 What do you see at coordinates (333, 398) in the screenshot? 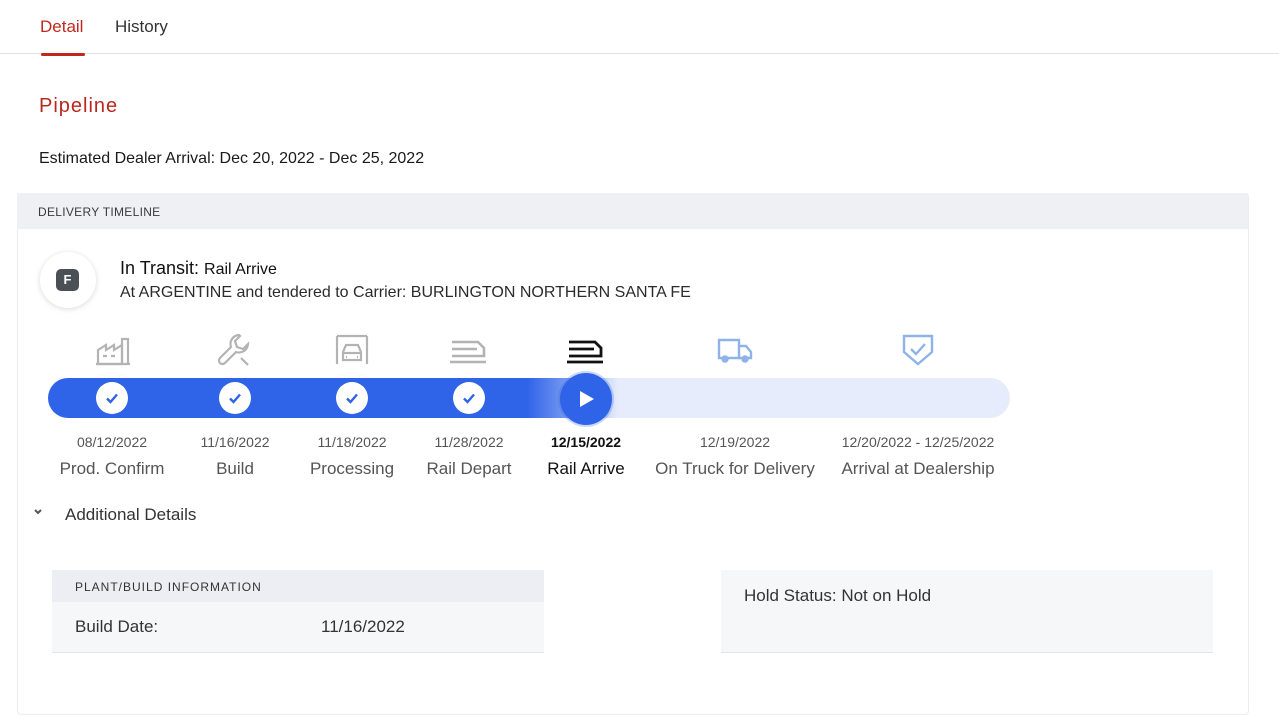
I see `timeline-progress` at bounding box center [333, 398].